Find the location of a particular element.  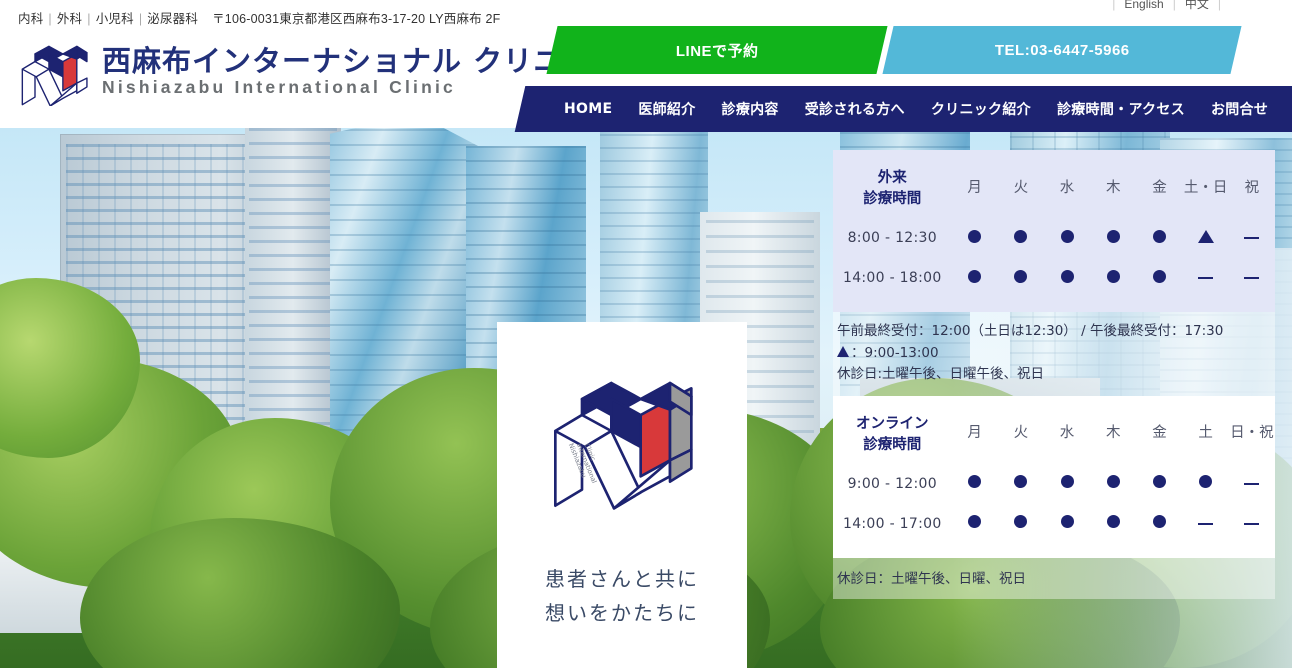

online-r1-thu is located at coordinates (1113, 524).